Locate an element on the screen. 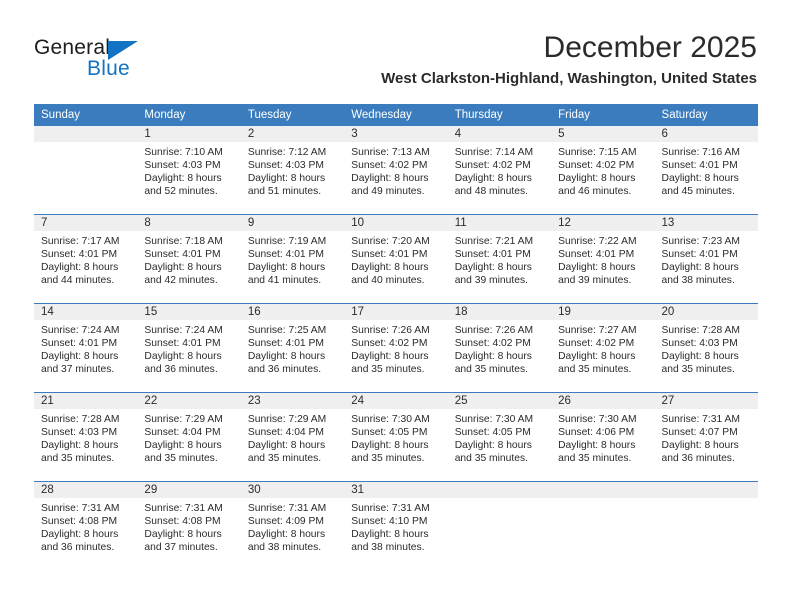 The width and height of the screenshot is (792, 612). weekday-header-tuesday: Tuesday is located at coordinates (292, 115).